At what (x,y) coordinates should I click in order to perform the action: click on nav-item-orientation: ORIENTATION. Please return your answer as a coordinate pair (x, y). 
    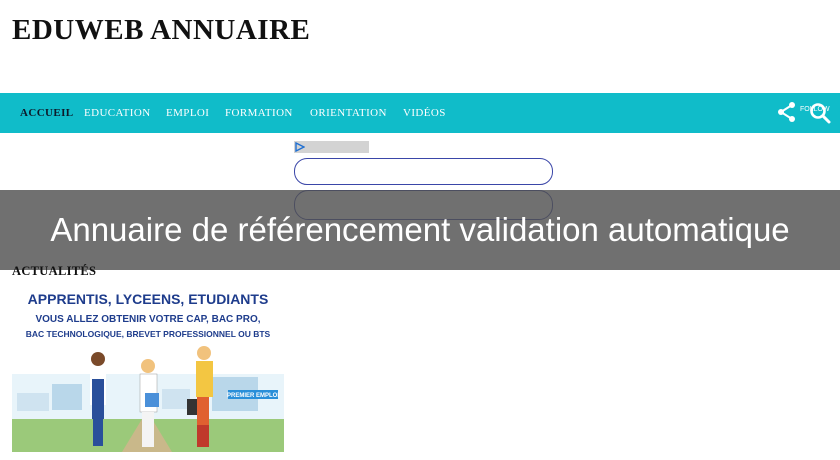
    Looking at the image, I should click on (348, 113).